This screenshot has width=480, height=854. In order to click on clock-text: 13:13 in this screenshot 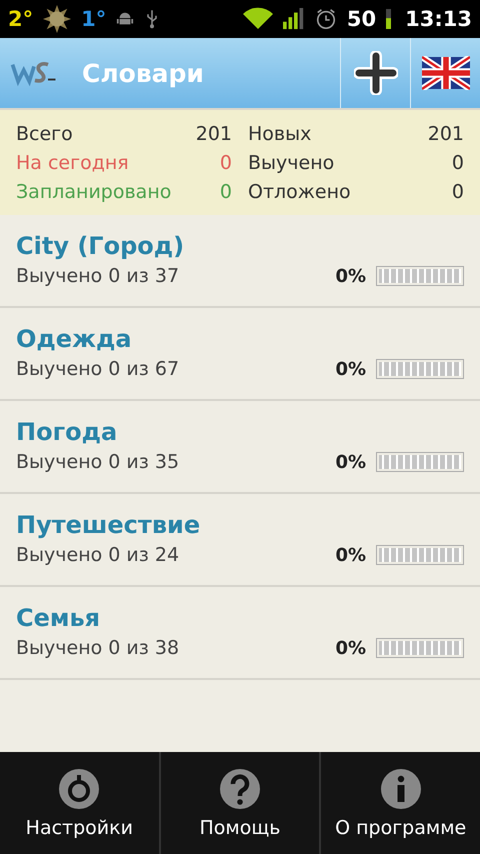, I will do `click(438, 19)`.